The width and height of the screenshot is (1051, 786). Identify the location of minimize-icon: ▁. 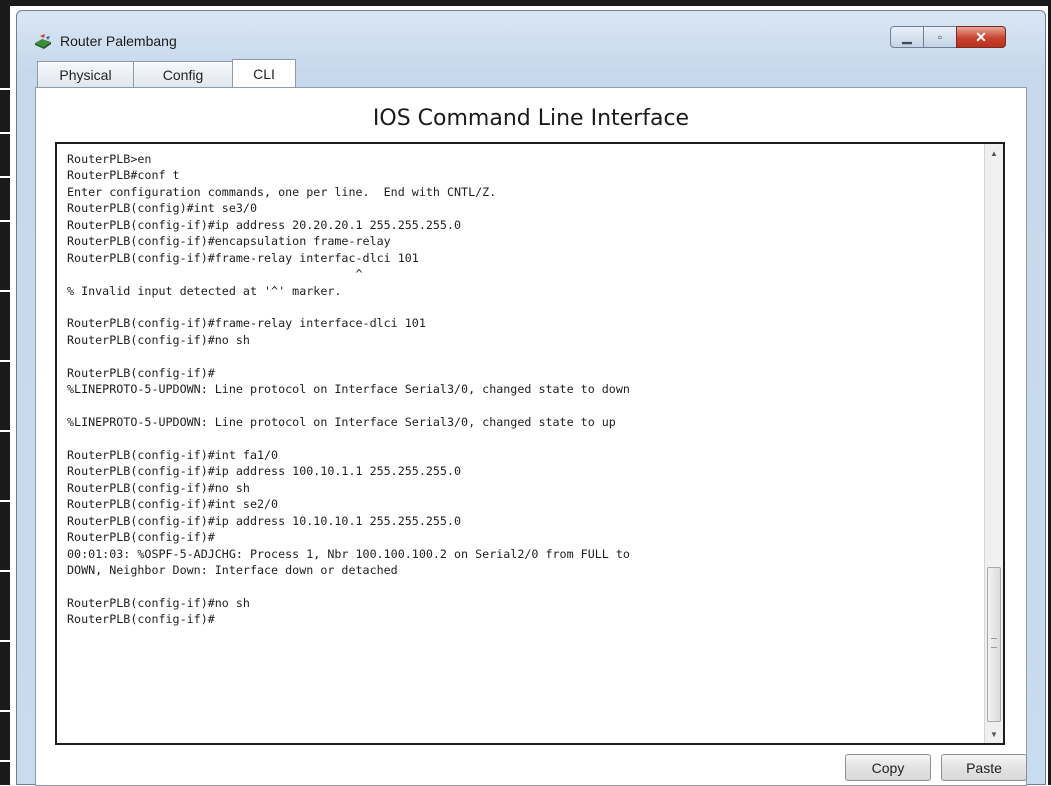
(907, 37).